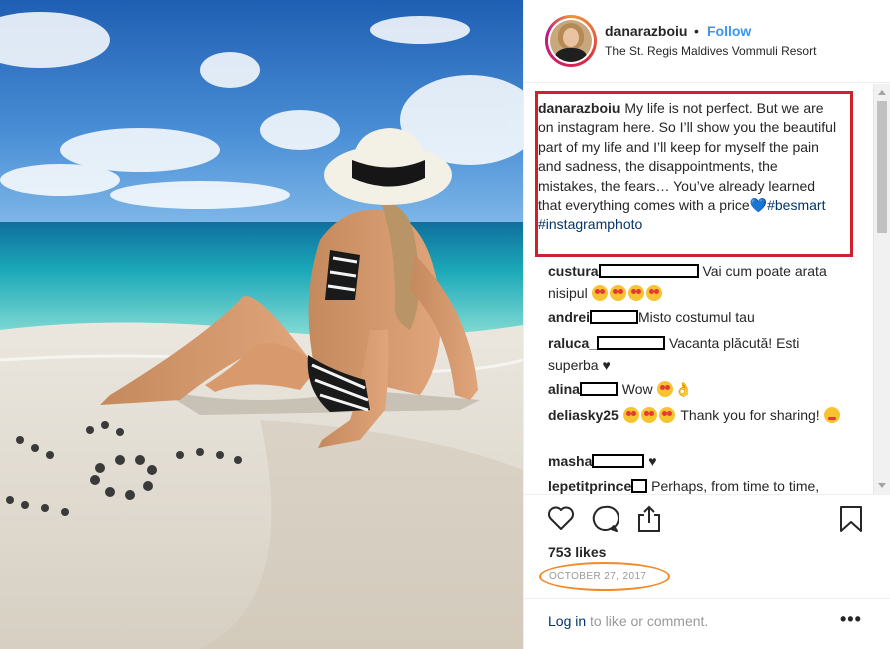 This screenshot has height=649, width=890. Describe the element at coordinates (579, 108) in the screenshot. I see `caption-username: danarazboiu` at that location.